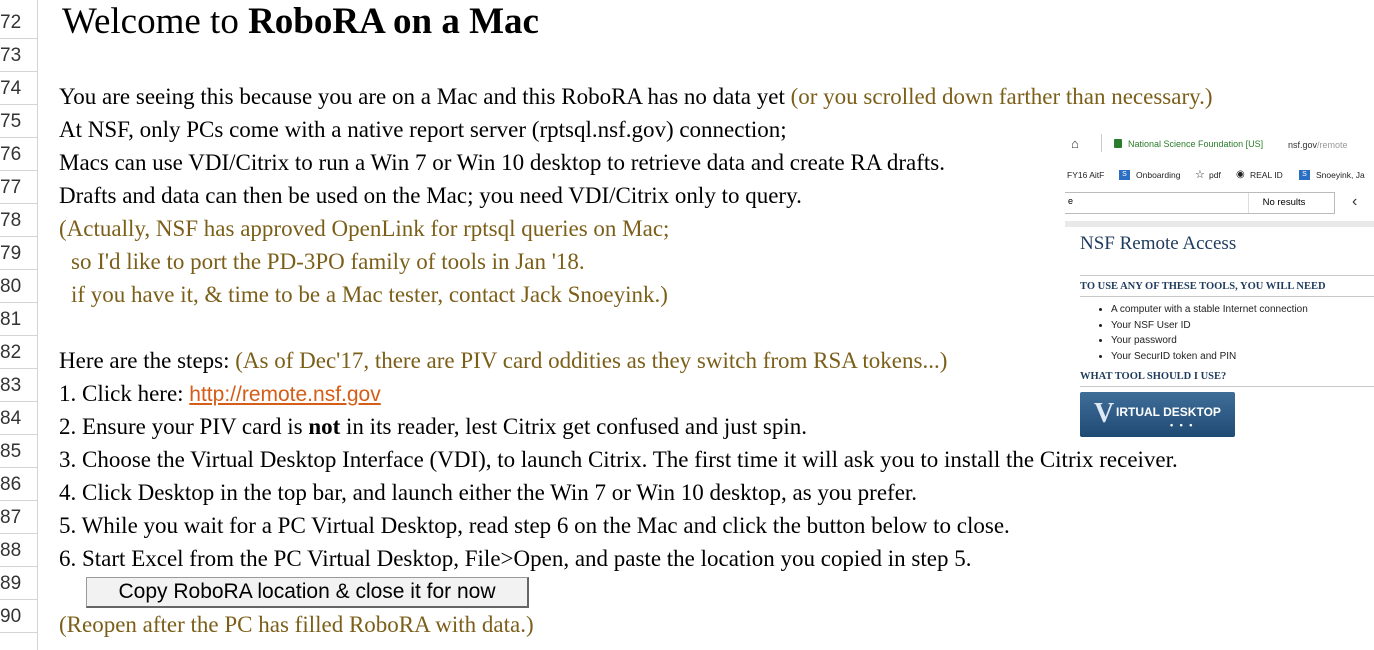 Image resolution: width=1374 pixels, height=650 pixels. Describe the element at coordinates (10, 517) in the screenshot. I see `row-number: 87` at that location.